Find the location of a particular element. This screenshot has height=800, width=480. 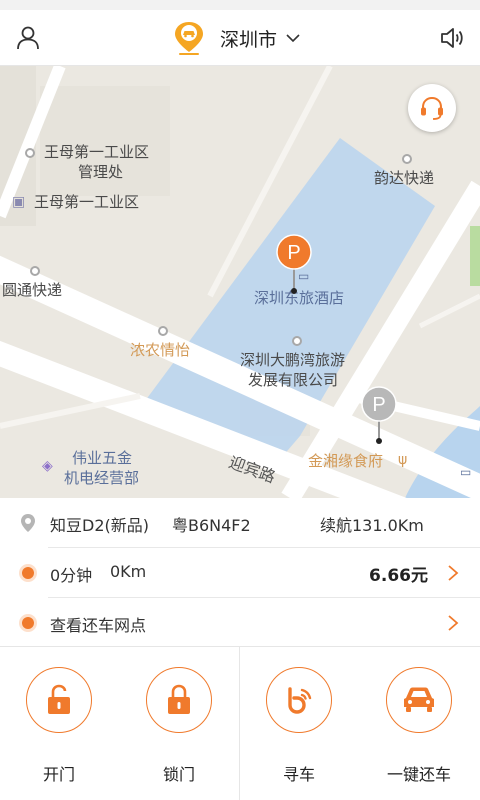

building-icon: ▣ is located at coordinates (19, 202).